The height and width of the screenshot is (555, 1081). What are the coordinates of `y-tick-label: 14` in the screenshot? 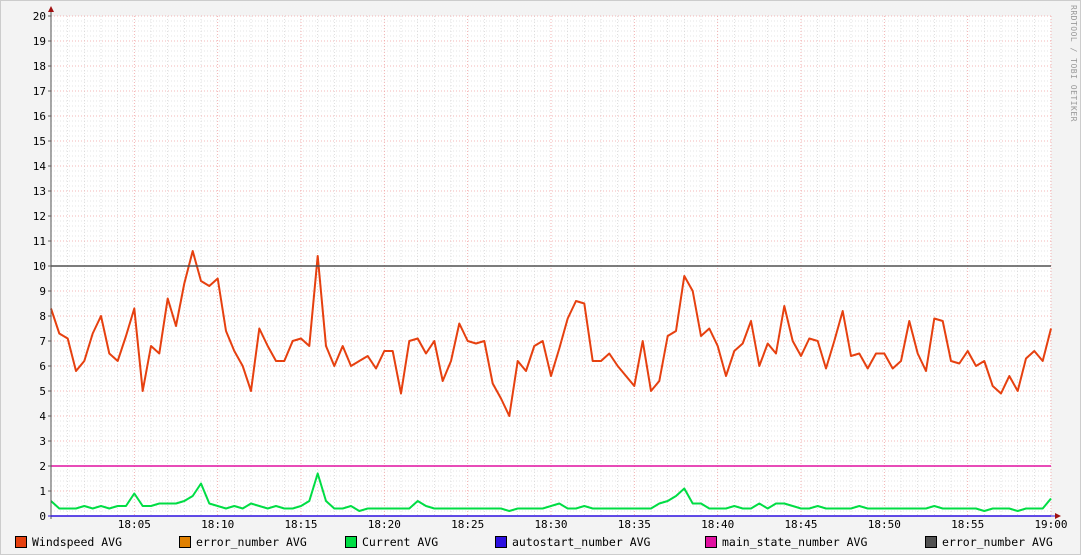 It's located at (40, 166).